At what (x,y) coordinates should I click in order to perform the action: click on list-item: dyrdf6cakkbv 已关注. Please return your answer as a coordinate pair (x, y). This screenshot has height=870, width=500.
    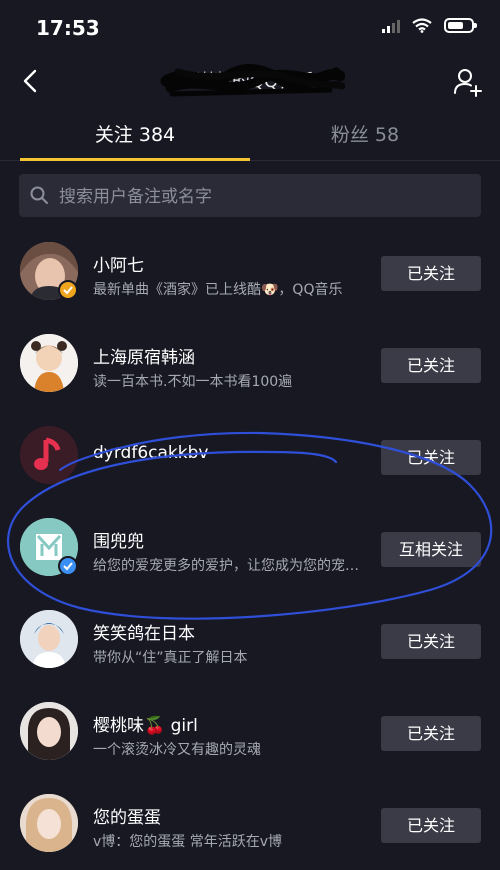
    Looking at the image, I should click on (250, 456).